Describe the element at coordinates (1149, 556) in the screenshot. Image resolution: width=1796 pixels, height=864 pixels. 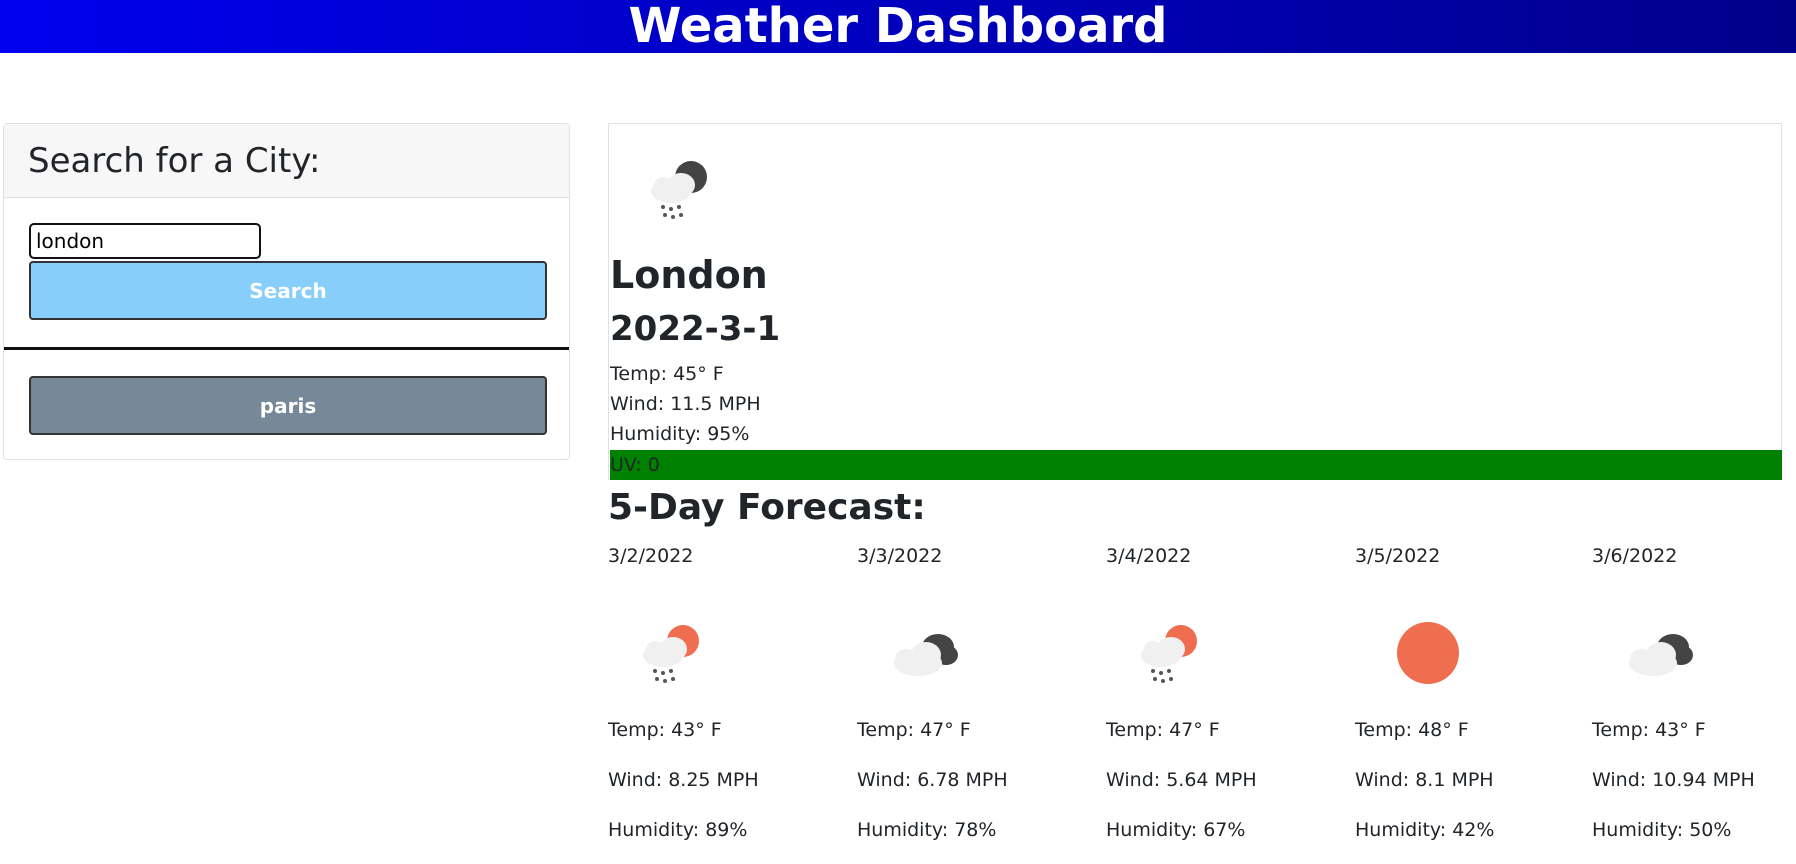
I see `forecast-date: 3/4/2022` at that location.